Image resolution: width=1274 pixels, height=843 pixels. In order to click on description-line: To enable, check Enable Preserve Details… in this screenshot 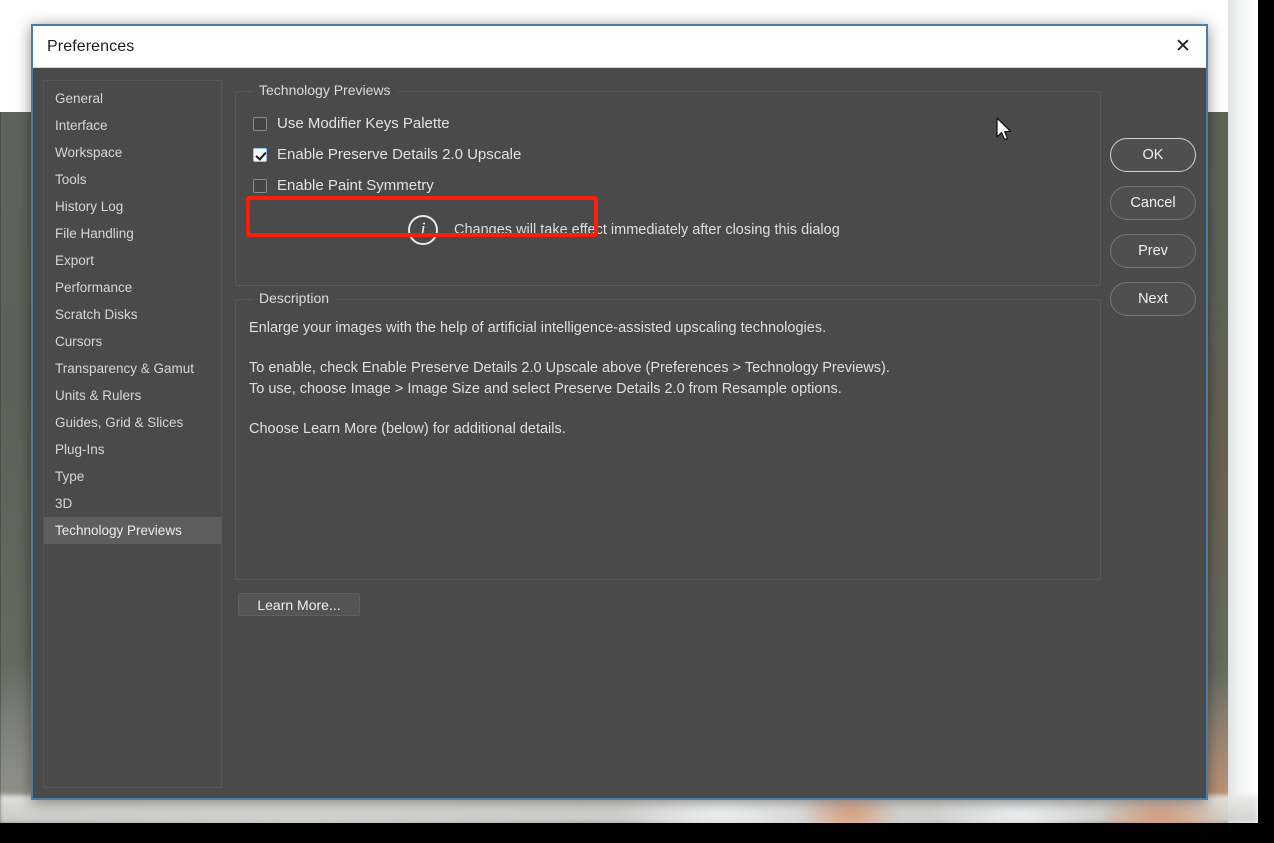, I will do `click(569, 368)`.